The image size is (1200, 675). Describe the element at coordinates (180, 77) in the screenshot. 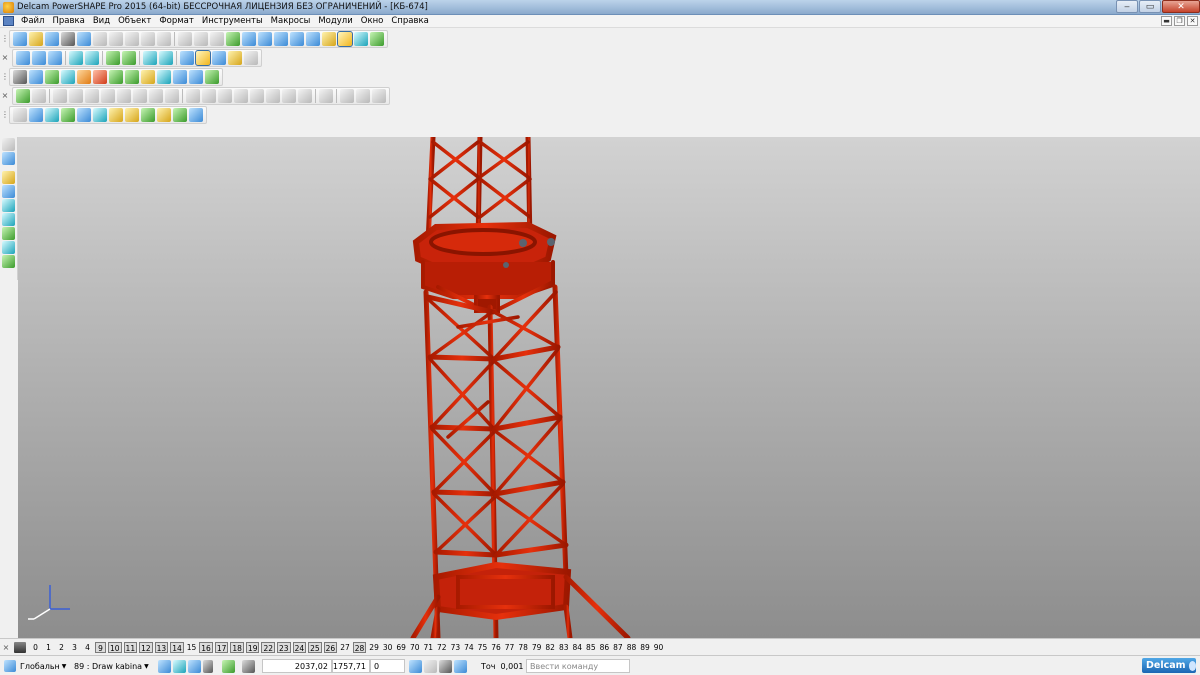

I see `mesh-icon` at that location.